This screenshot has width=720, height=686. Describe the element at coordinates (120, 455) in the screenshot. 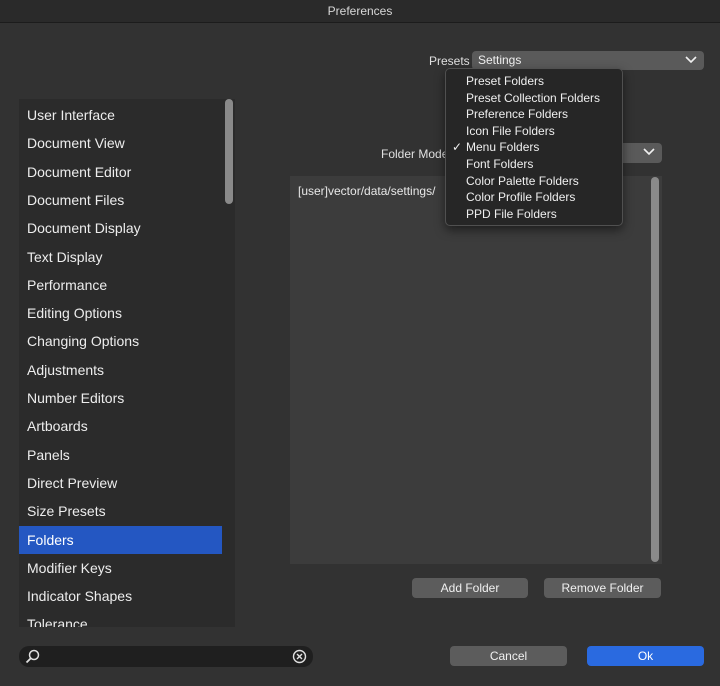

I see `sidebar-item-panels: Panels` at that location.